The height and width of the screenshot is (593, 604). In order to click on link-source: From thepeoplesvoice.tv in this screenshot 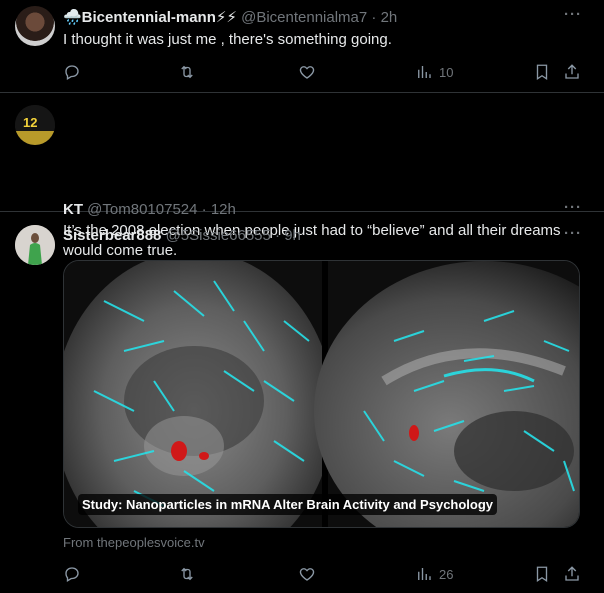, I will do `click(134, 542)`.